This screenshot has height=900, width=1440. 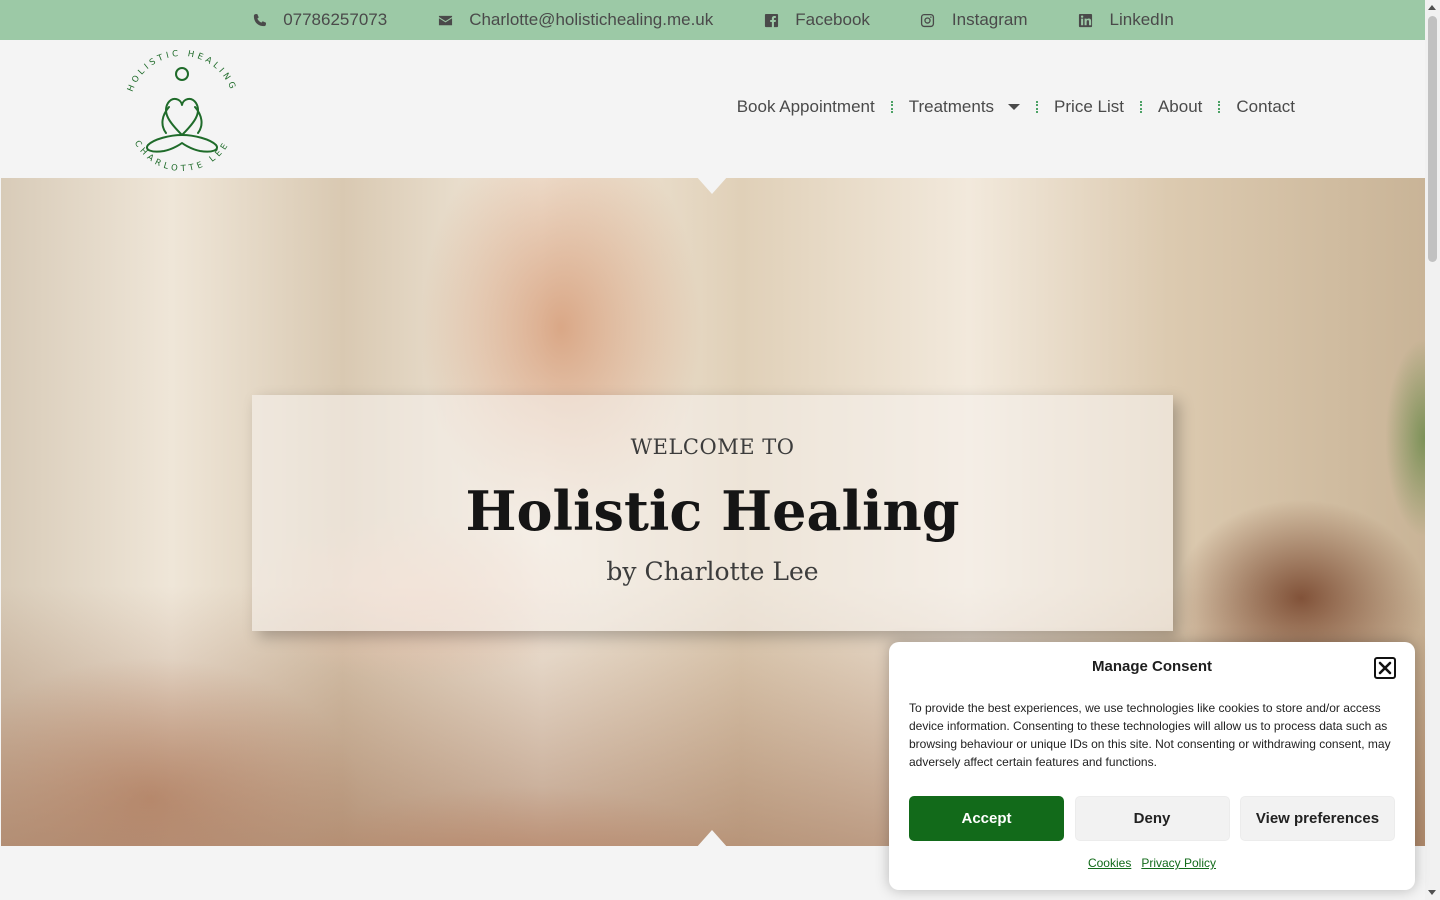 I want to click on logo-emblem-icon: HOLISTIC HEALING CHARLOTTE LEE, so click(x=182, y=111).